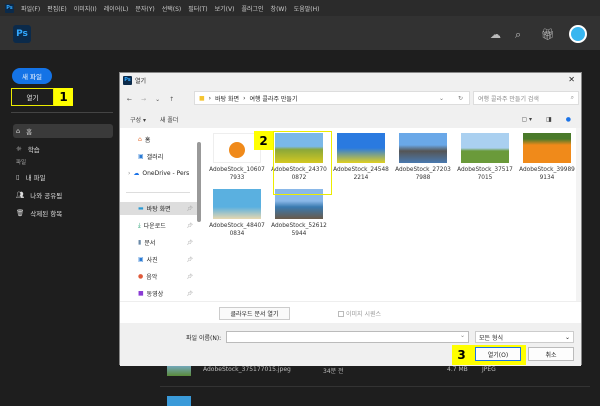 This screenshot has width=600, height=406. What do you see at coordinates (159, 293) in the screenshot?
I see `nav-videos: ■ 동영상 📌︎` at bounding box center [159, 293].